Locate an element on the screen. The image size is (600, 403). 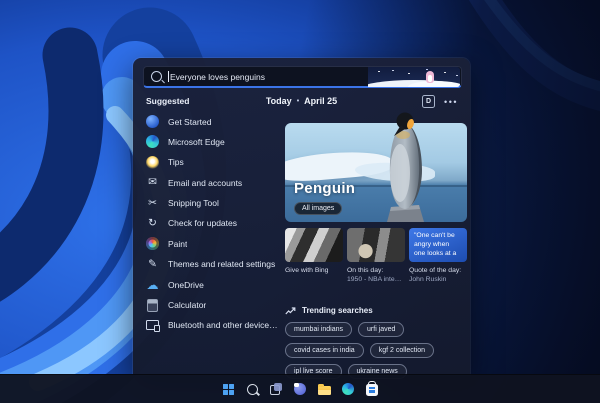
sidebar-item-microsoft-edge: Microsoft Edge is located at coordinates (213, 142).